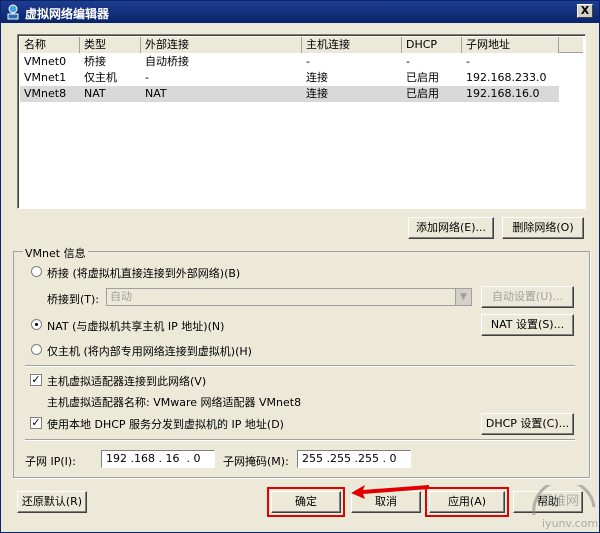 The image size is (600, 533). What do you see at coordinates (158, 459) in the screenshot?
I see `subnet-ip-input: 192 .168 . 16 . 0` at bounding box center [158, 459].